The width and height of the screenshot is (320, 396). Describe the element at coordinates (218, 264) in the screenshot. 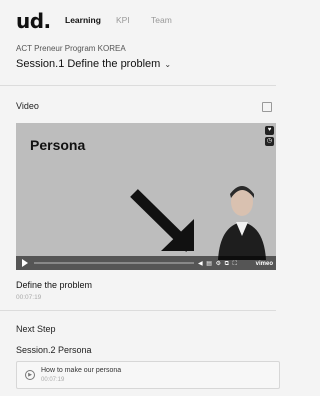

I see `player-control-icons: ◀ ▤ ⚙ ⧉ ⛶` at that location.